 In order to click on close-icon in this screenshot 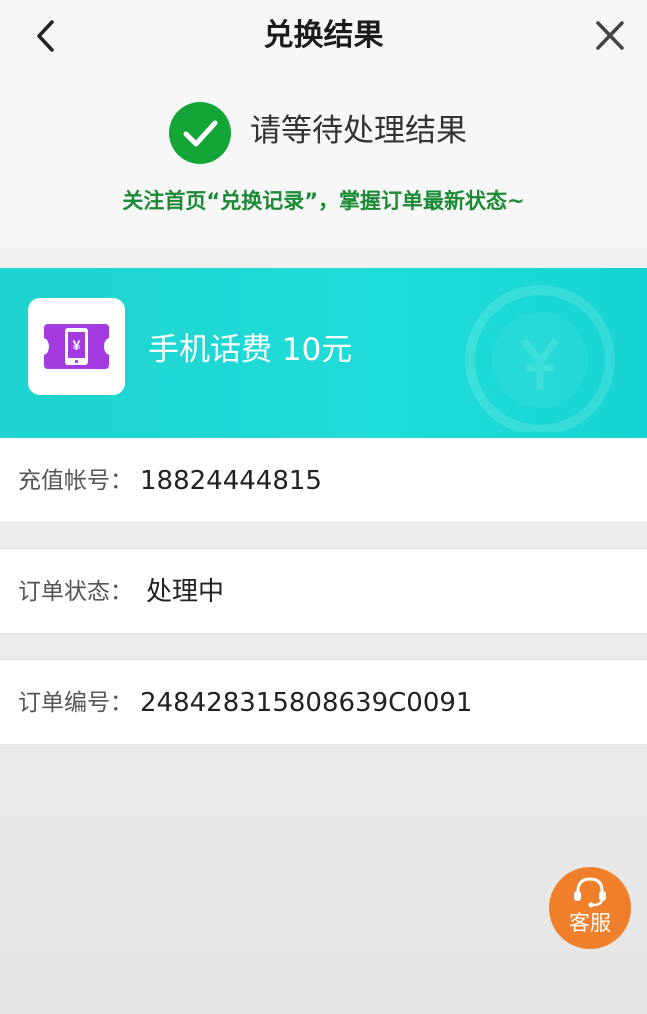, I will do `click(610, 35)`.